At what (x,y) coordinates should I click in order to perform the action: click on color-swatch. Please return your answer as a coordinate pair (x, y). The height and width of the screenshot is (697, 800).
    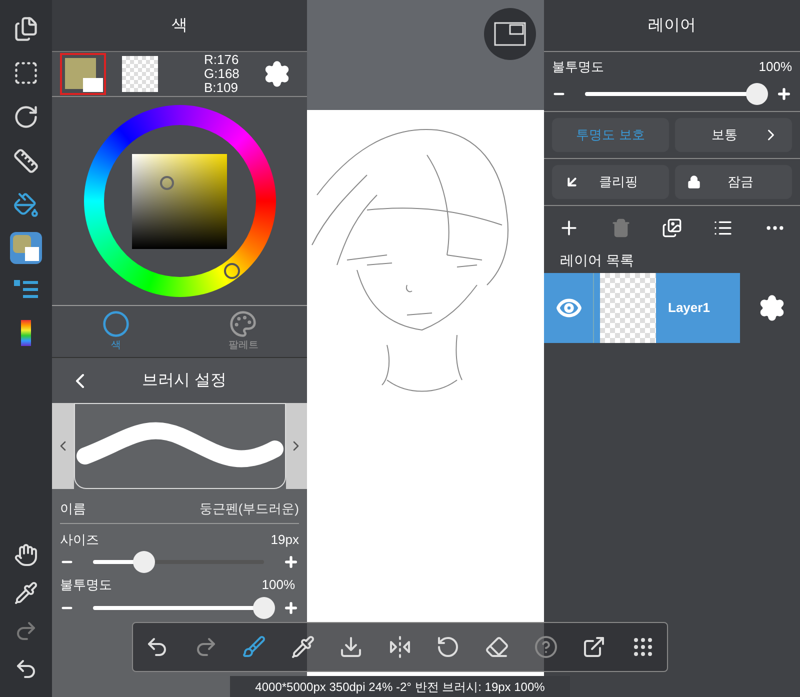
    Looking at the image, I should click on (83, 74).